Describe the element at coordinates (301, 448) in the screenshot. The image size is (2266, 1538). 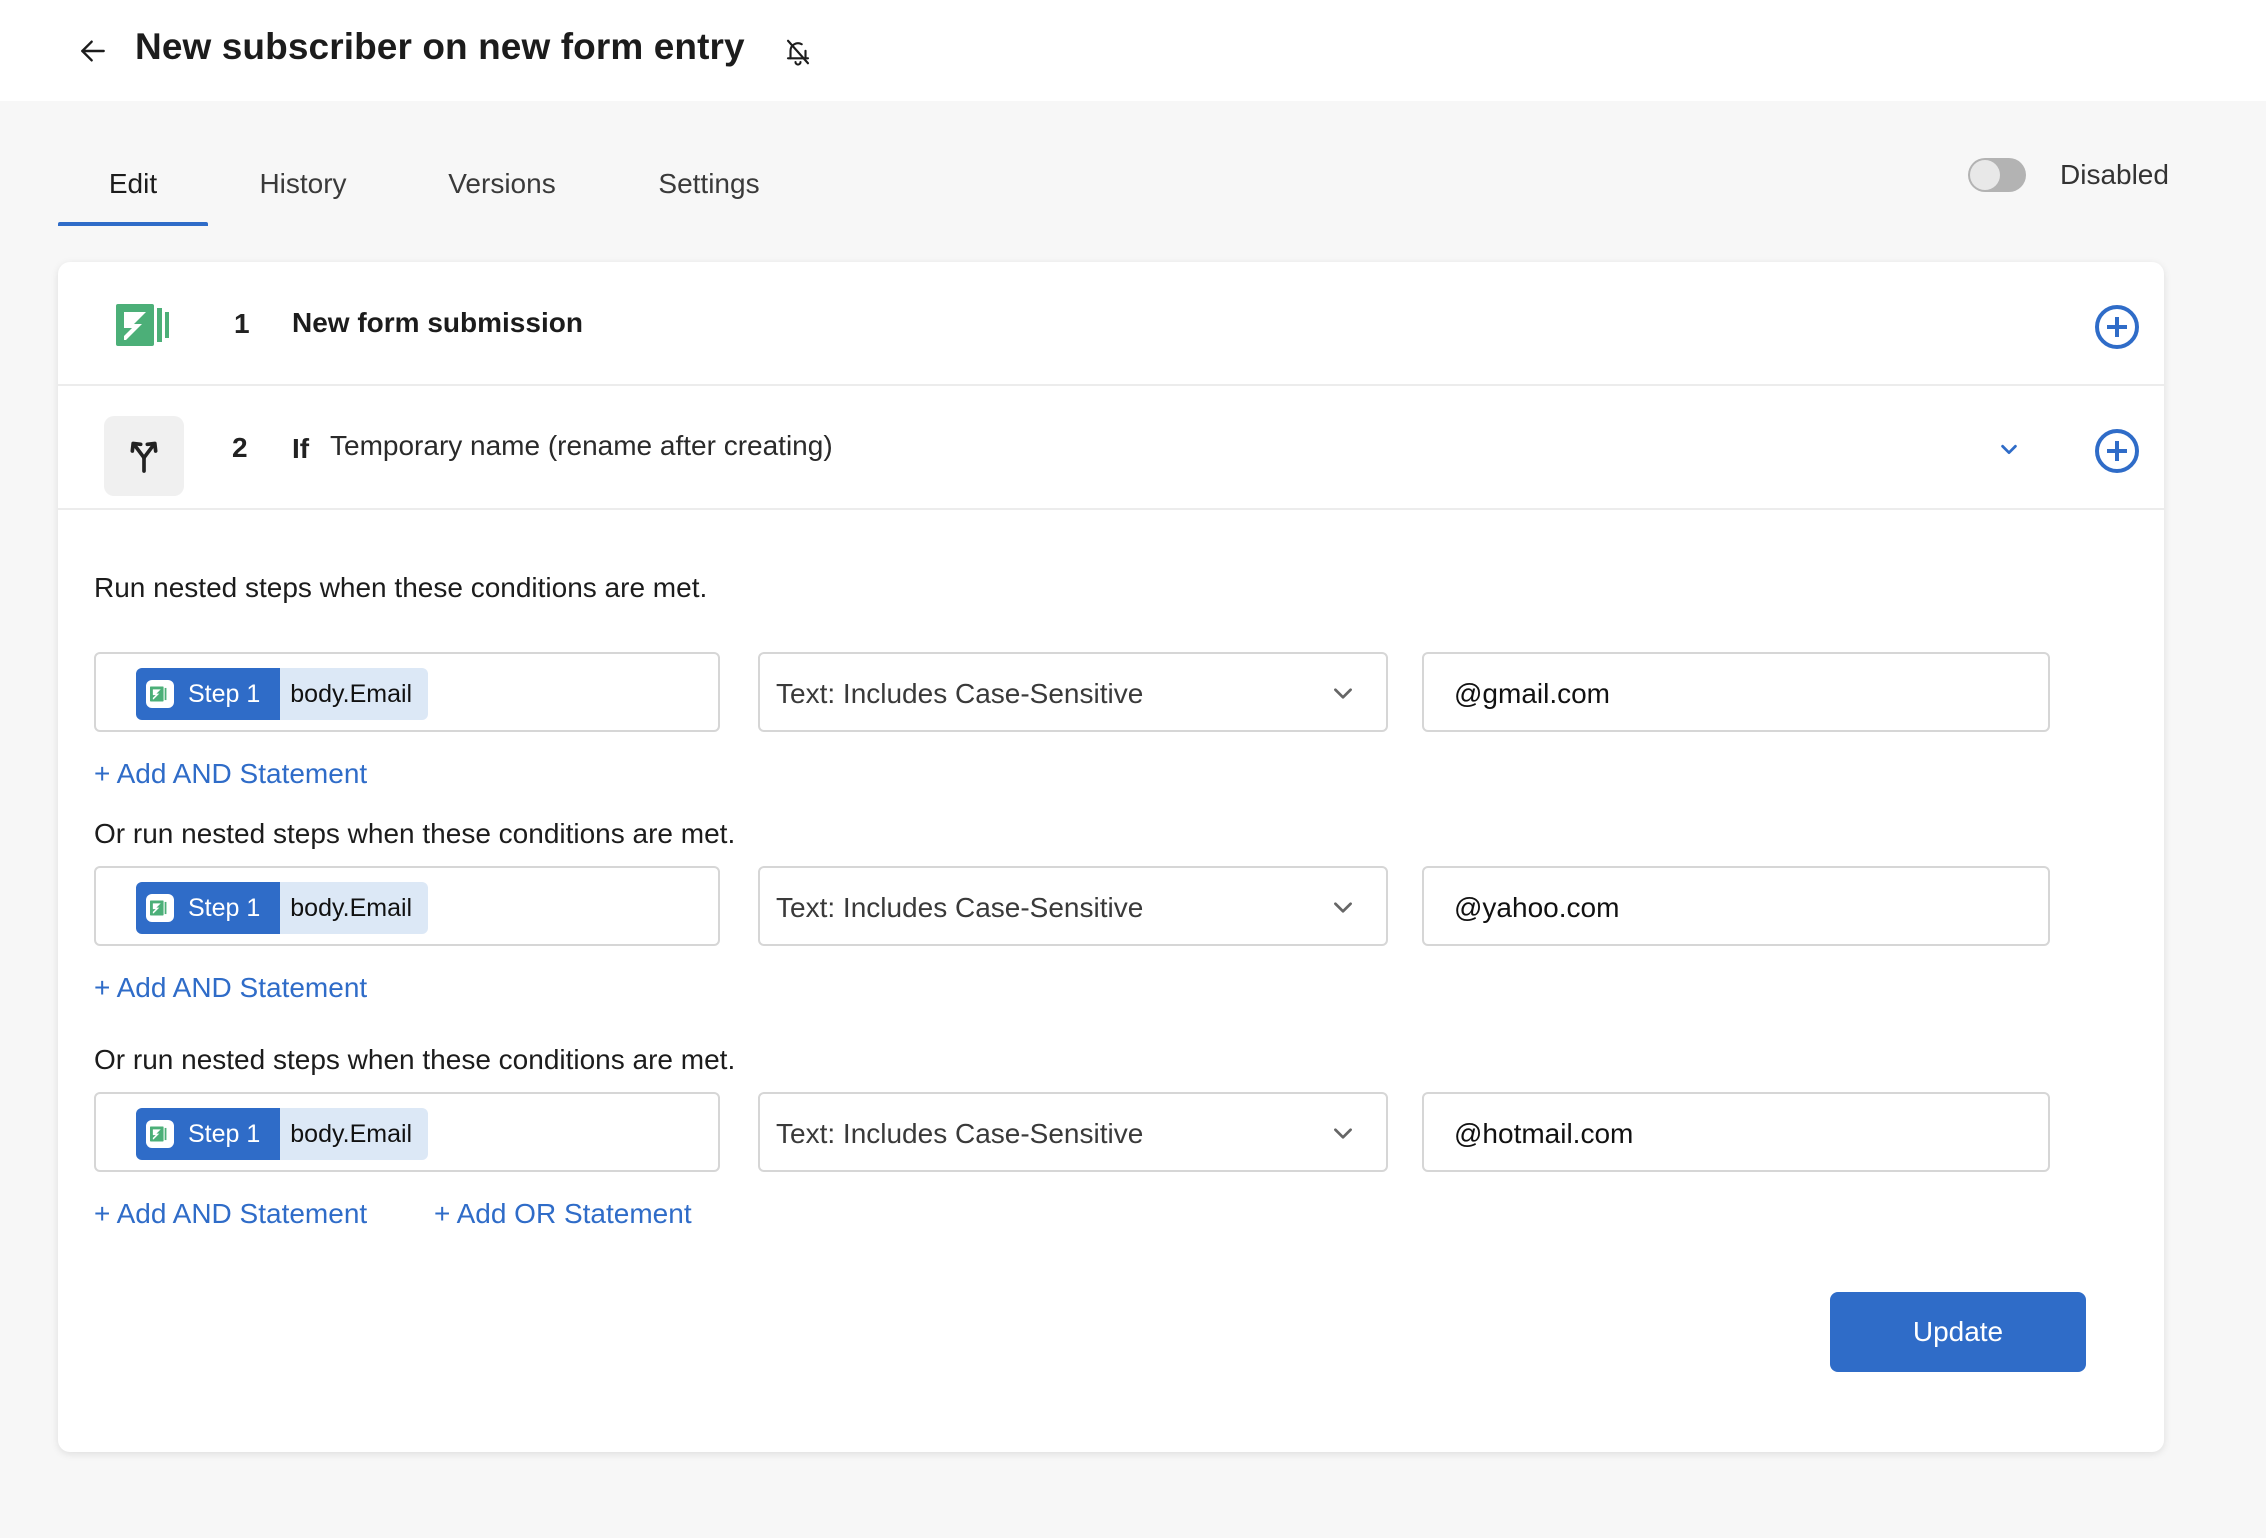
I see `if-keyword: If` at that location.